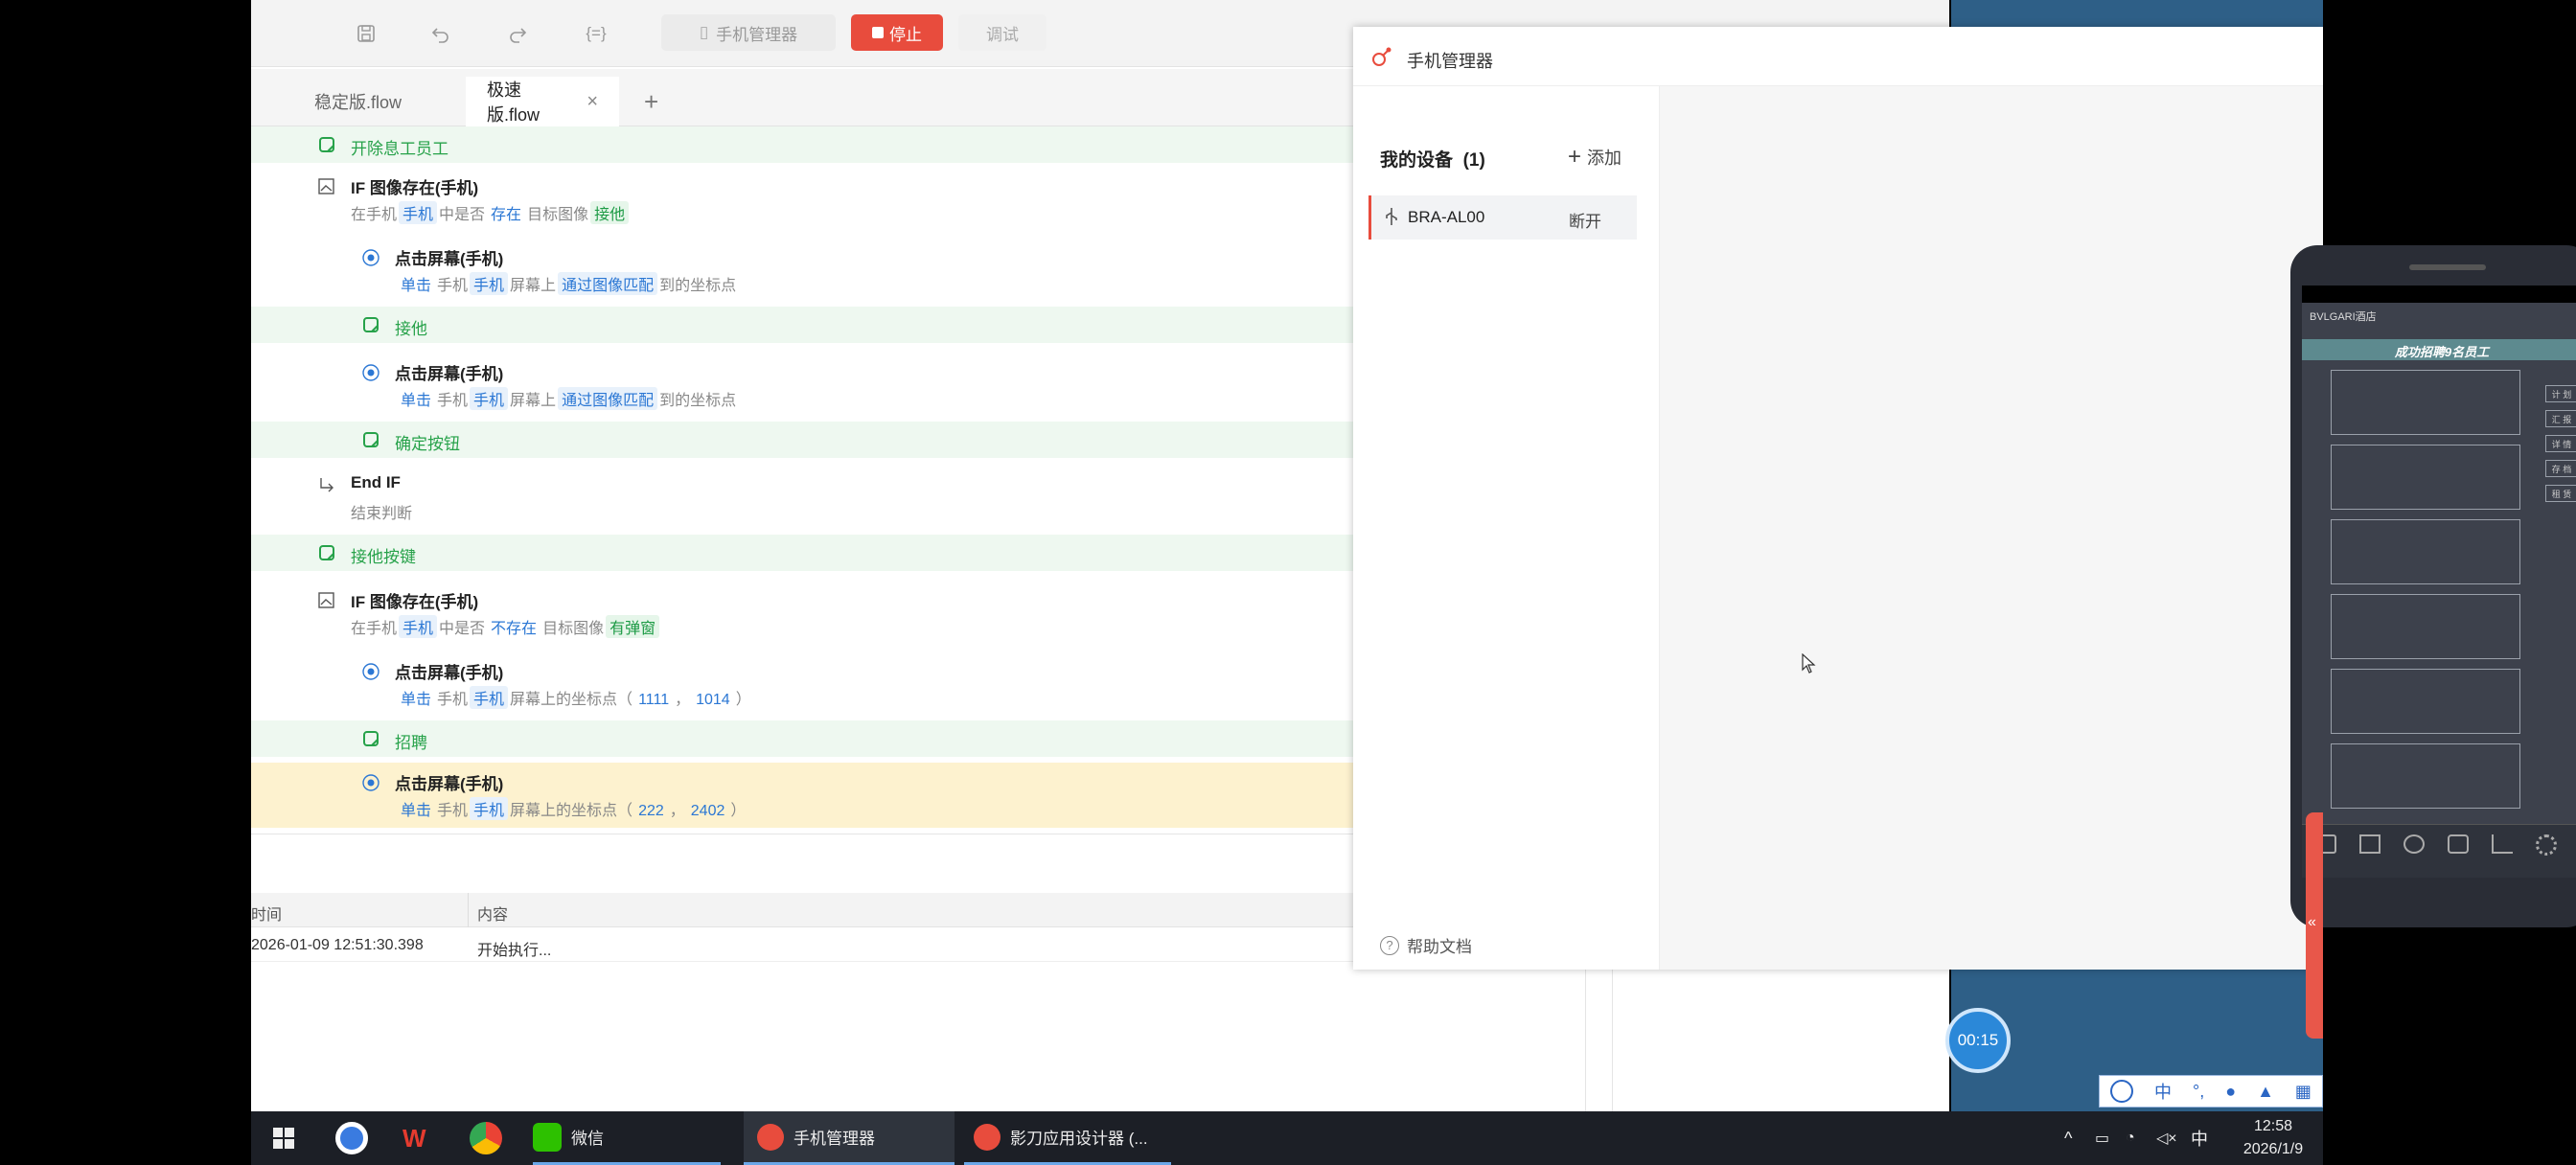 The image size is (2576, 1165). Describe the element at coordinates (2414, 844) in the screenshot. I see `people-icon` at that location.